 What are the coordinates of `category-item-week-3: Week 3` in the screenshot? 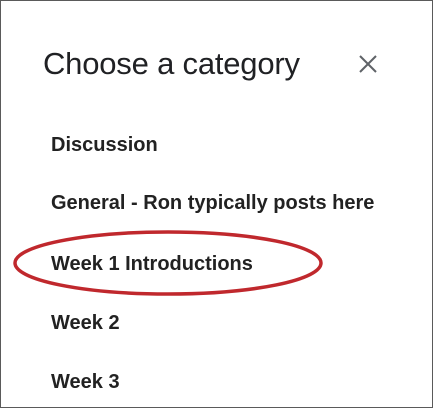 It's located at (85, 382).